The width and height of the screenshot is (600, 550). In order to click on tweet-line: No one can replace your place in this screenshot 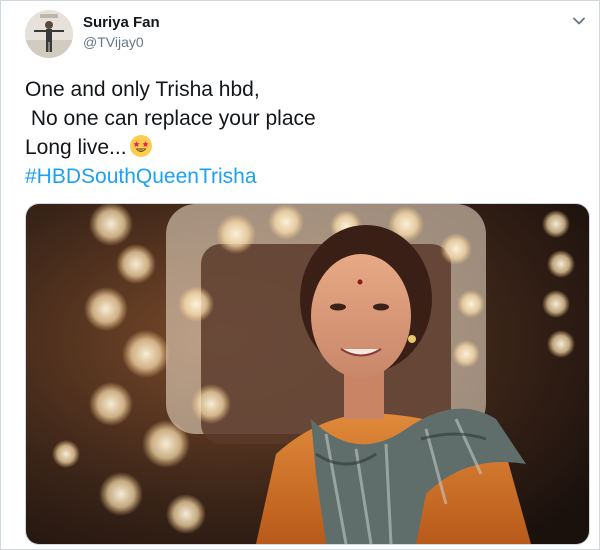, I will do `click(170, 118)`.